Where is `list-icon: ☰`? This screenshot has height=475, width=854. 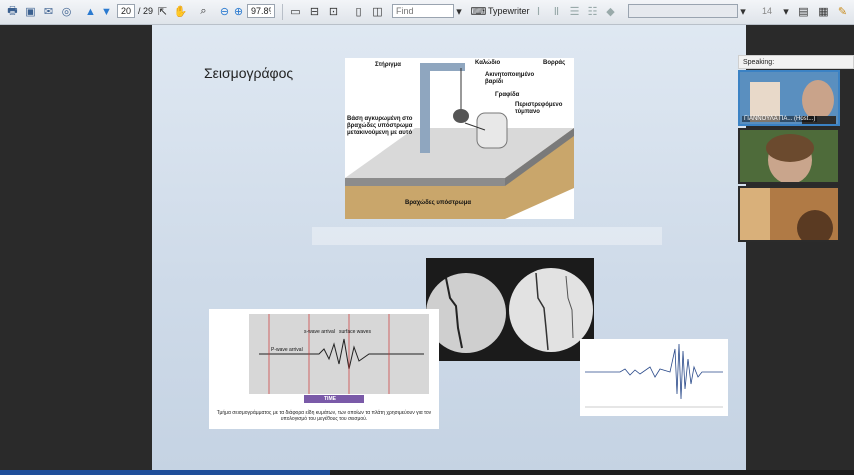 list-icon: ☰ is located at coordinates (574, 12).